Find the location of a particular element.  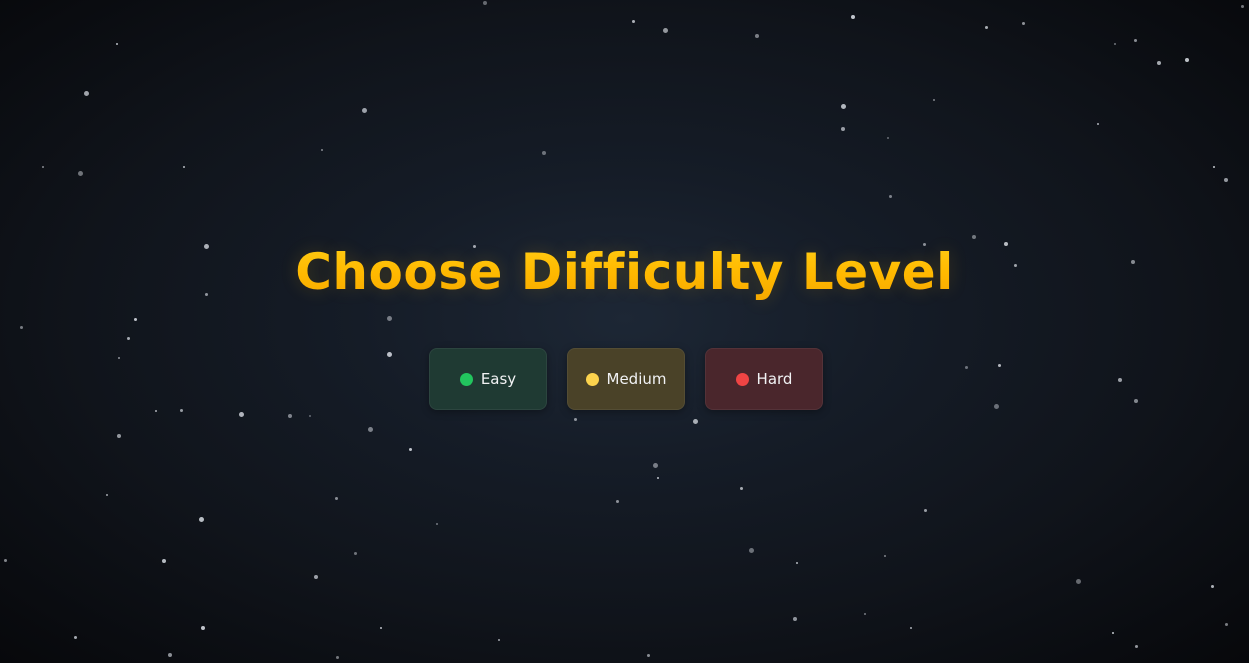

hard-label: Hard is located at coordinates (774, 379).